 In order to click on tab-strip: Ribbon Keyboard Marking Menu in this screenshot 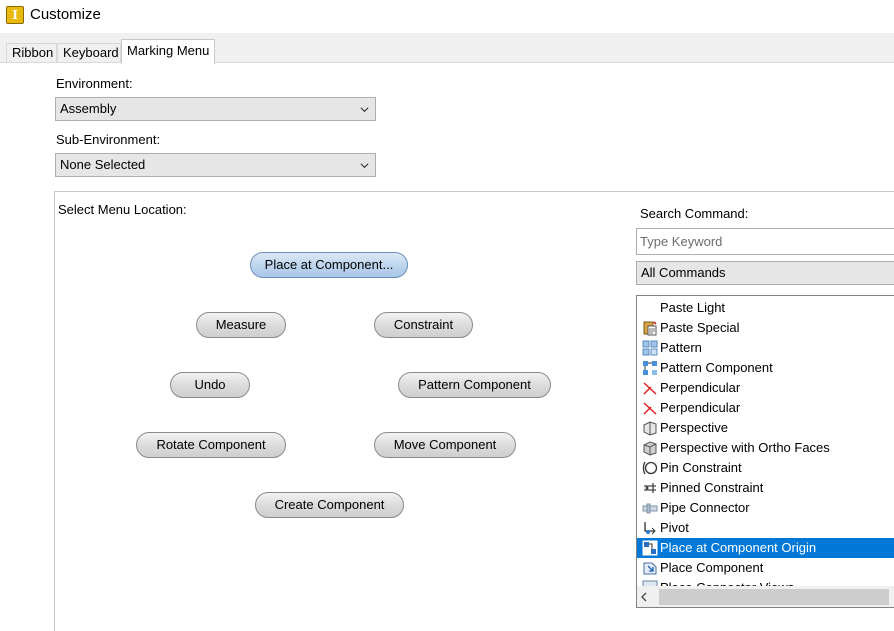, I will do `click(447, 48)`.